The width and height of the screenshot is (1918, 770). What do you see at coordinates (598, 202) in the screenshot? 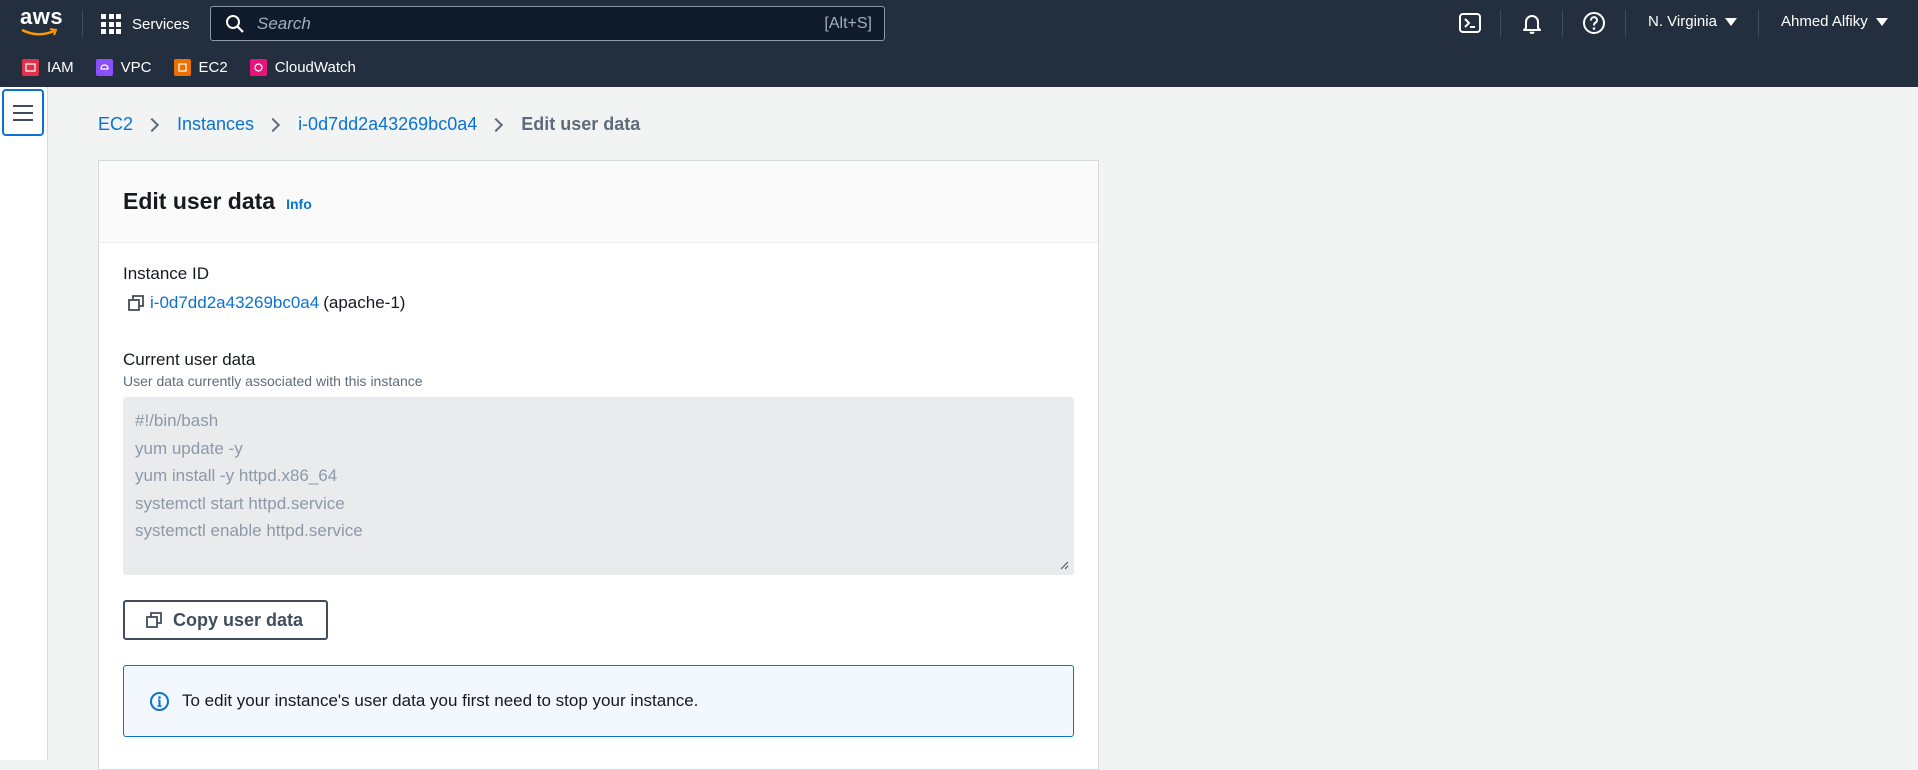
I see `panel-header: Edit user data Info` at bounding box center [598, 202].